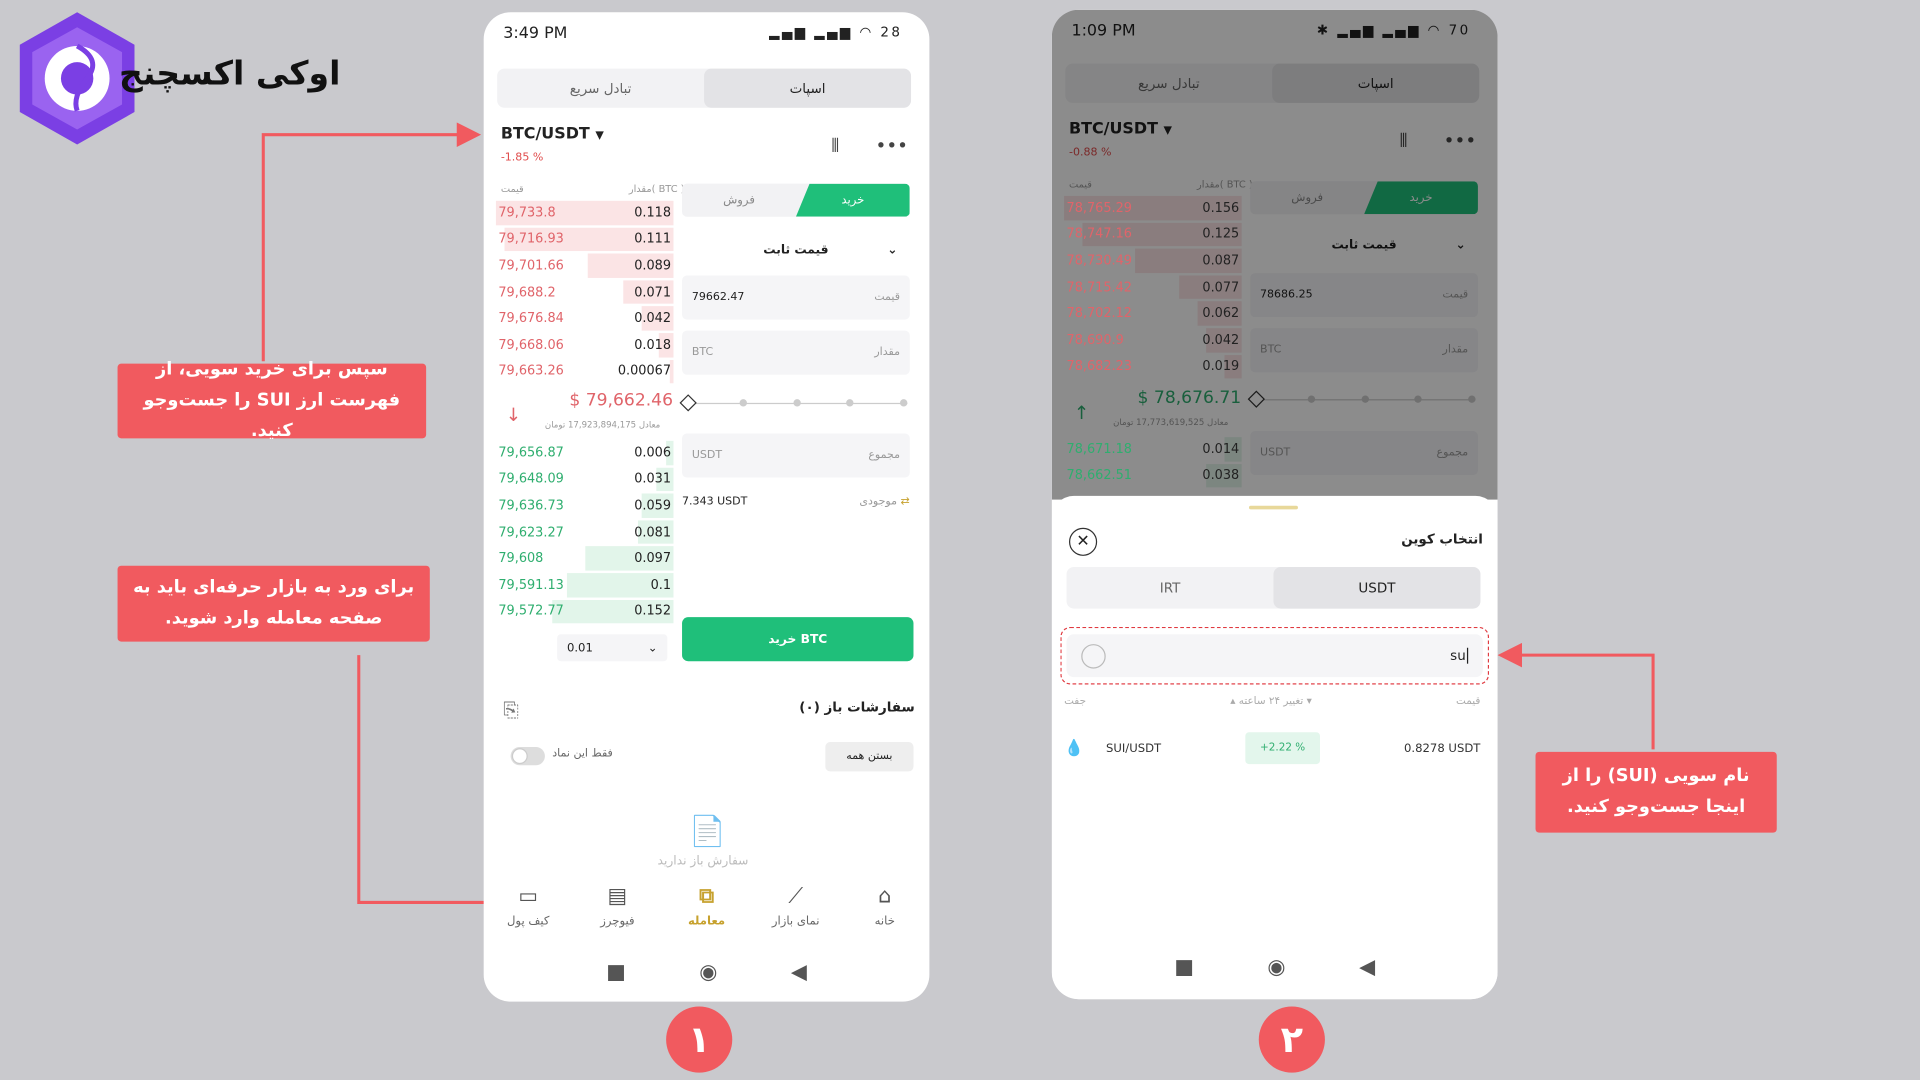 Image resolution: width=1920 pixels, height=1080 pixels. I want to click on row-amount: 0.1, so click(661, 585).